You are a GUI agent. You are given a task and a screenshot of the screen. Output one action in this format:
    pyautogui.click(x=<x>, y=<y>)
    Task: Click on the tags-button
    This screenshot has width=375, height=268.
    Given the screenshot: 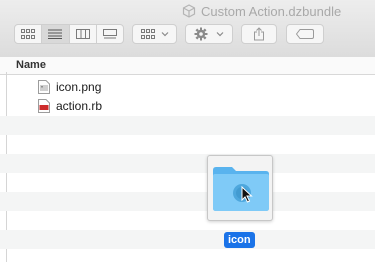 What is the action you would take?
    pyautogui.click(x=305, y=34)
    